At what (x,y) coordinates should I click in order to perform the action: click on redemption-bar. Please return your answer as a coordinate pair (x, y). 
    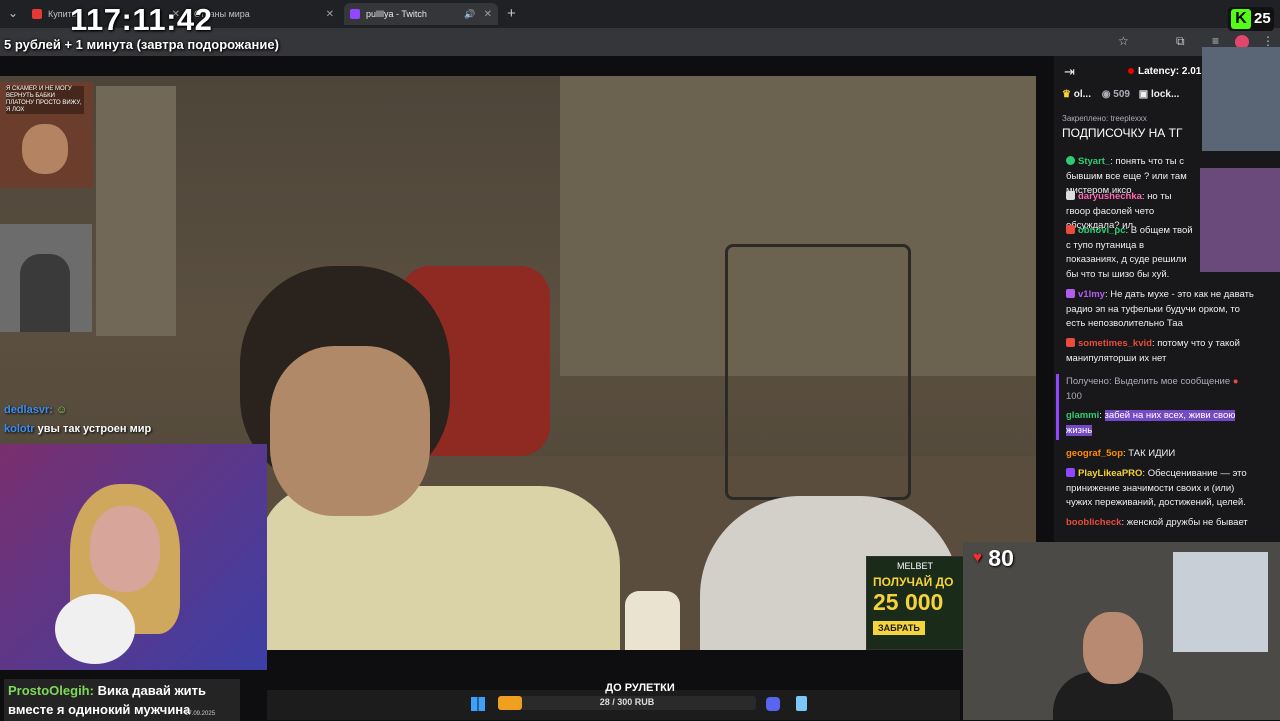
    Looking at the image, I should click on (1057, 407).